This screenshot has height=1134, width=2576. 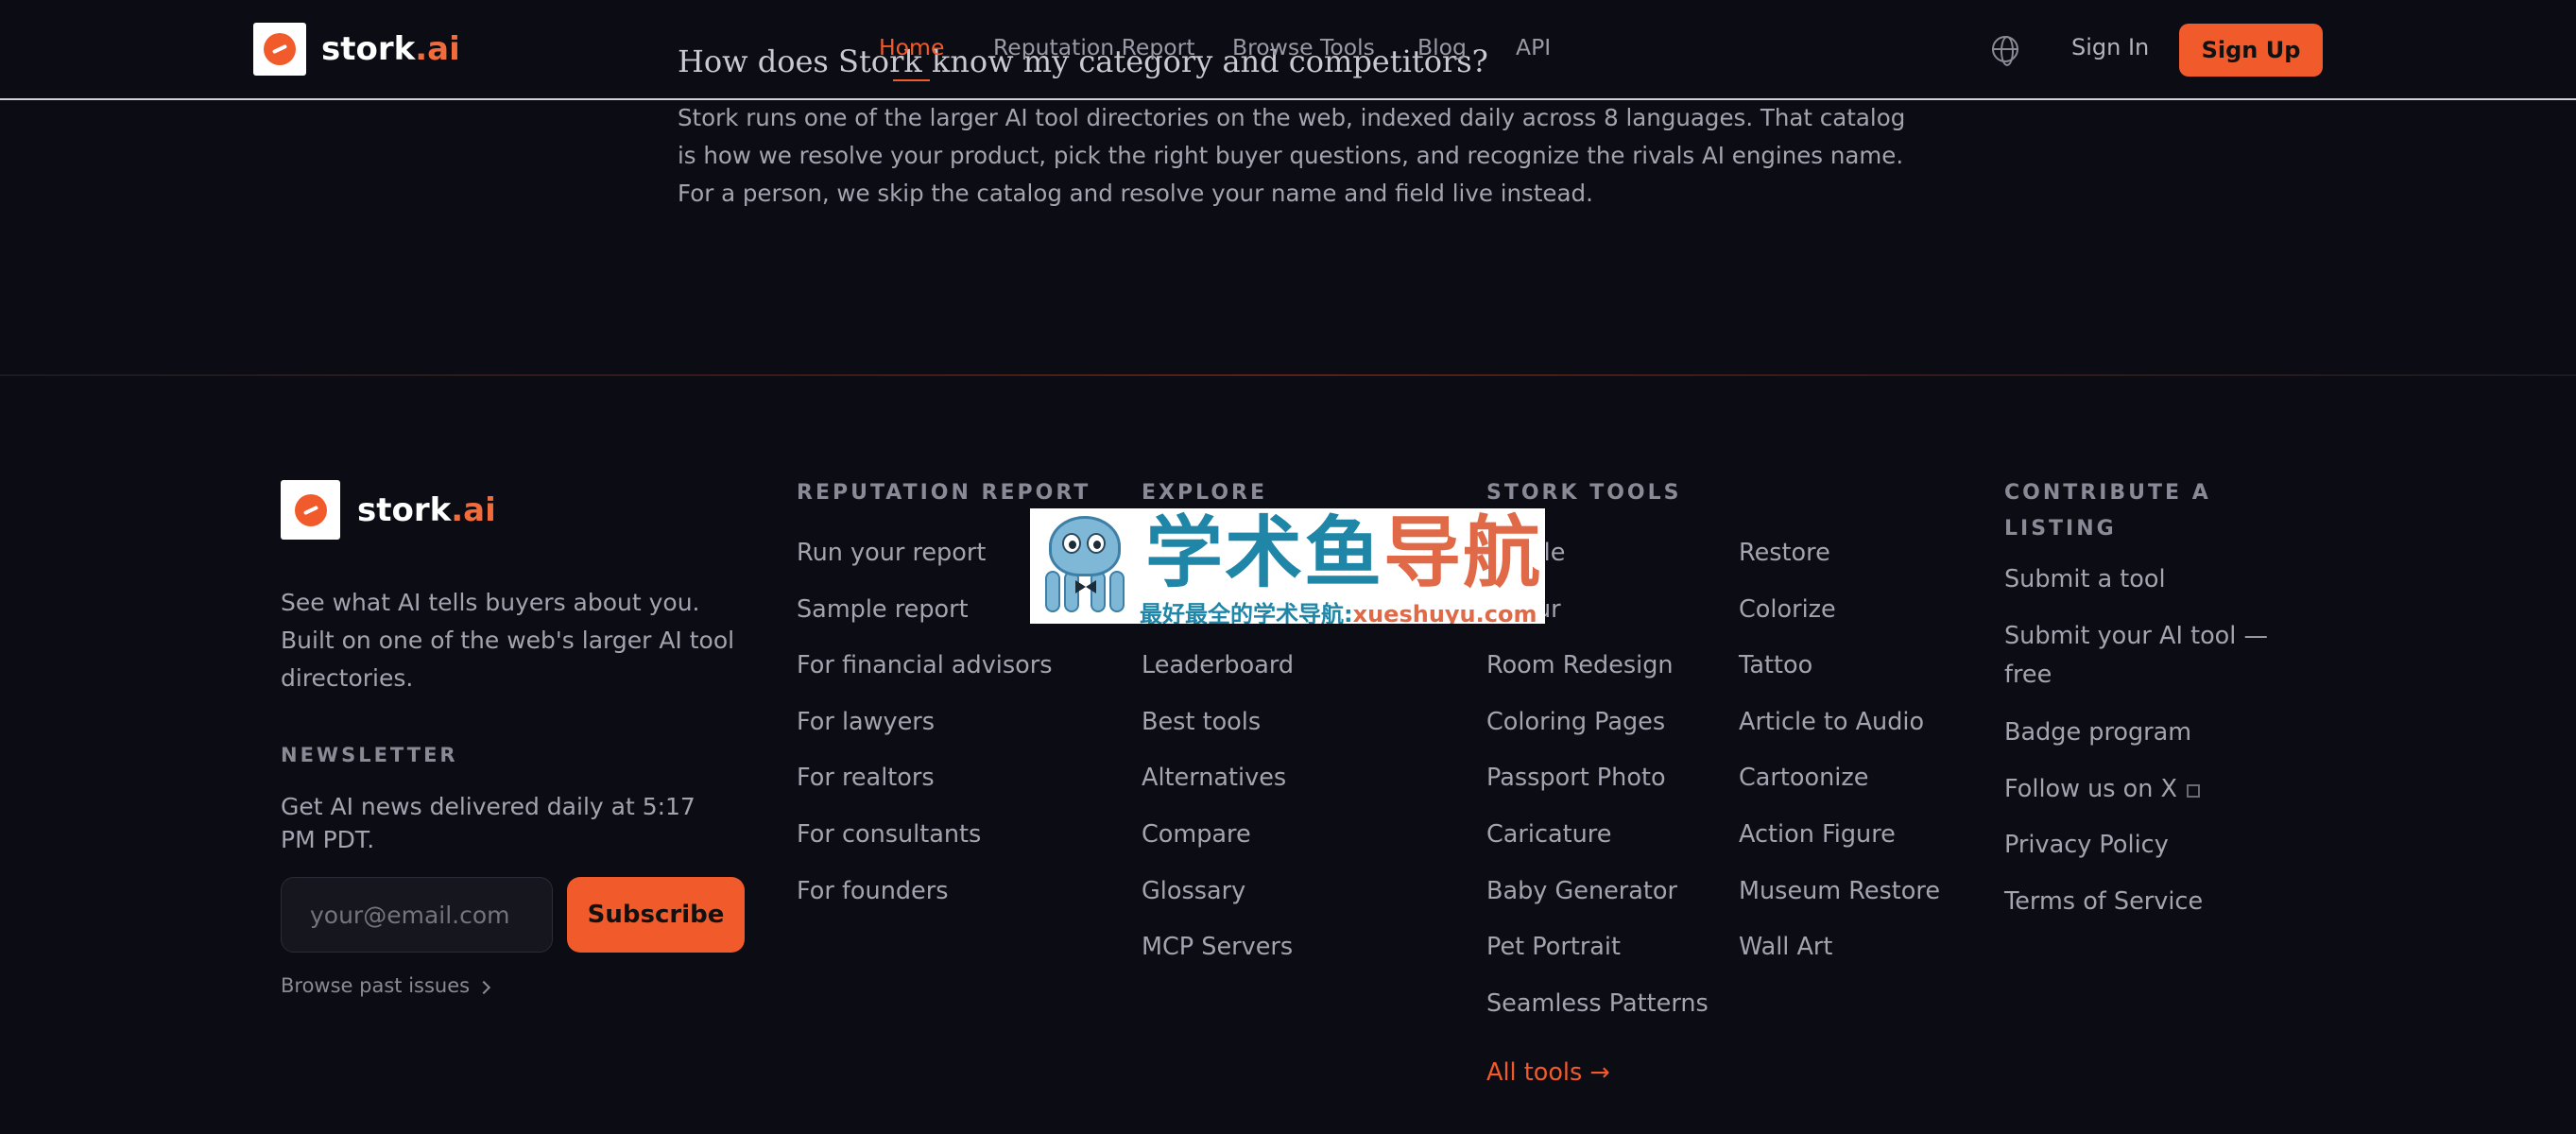 I want to click on footer-link: For financial advisors, so click(x=925, y=665).